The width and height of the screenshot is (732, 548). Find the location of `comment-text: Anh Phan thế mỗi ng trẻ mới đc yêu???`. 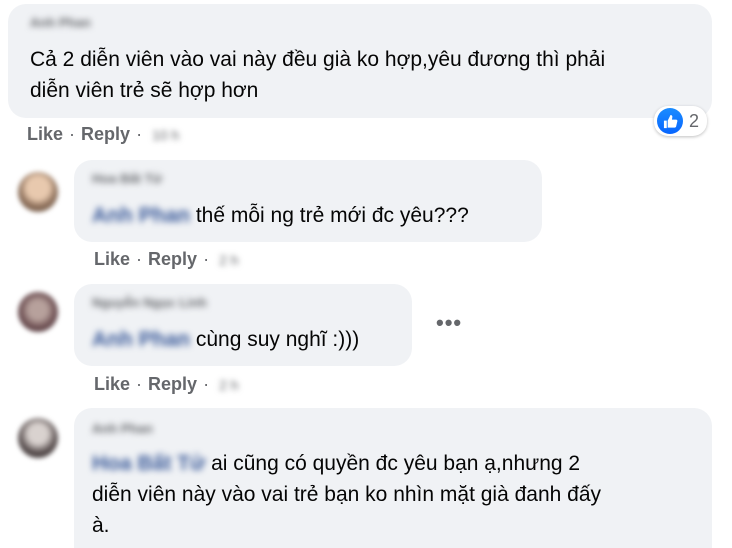

comment-text: Anh Phan thế mỗi ng trẻ mới đc yêu??? is located at coordinates (280, 215).